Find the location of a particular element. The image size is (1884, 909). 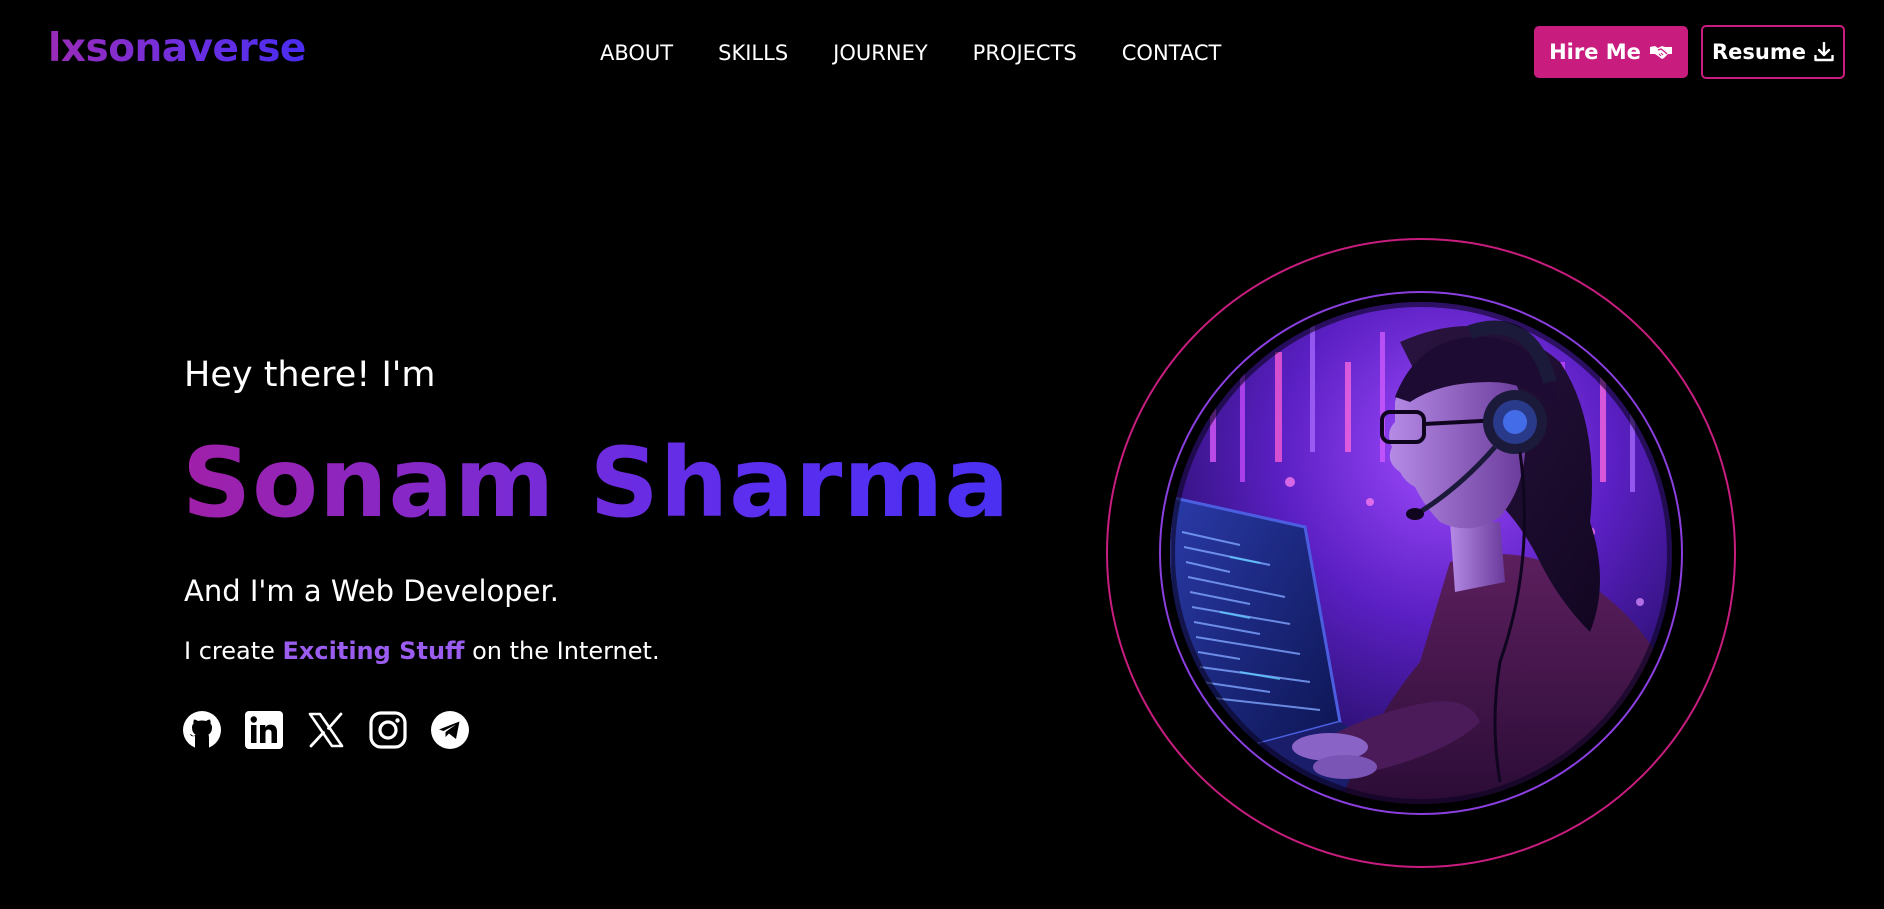

tagline-highlight: Exciting Stuff is located at coordinates (373, 651).